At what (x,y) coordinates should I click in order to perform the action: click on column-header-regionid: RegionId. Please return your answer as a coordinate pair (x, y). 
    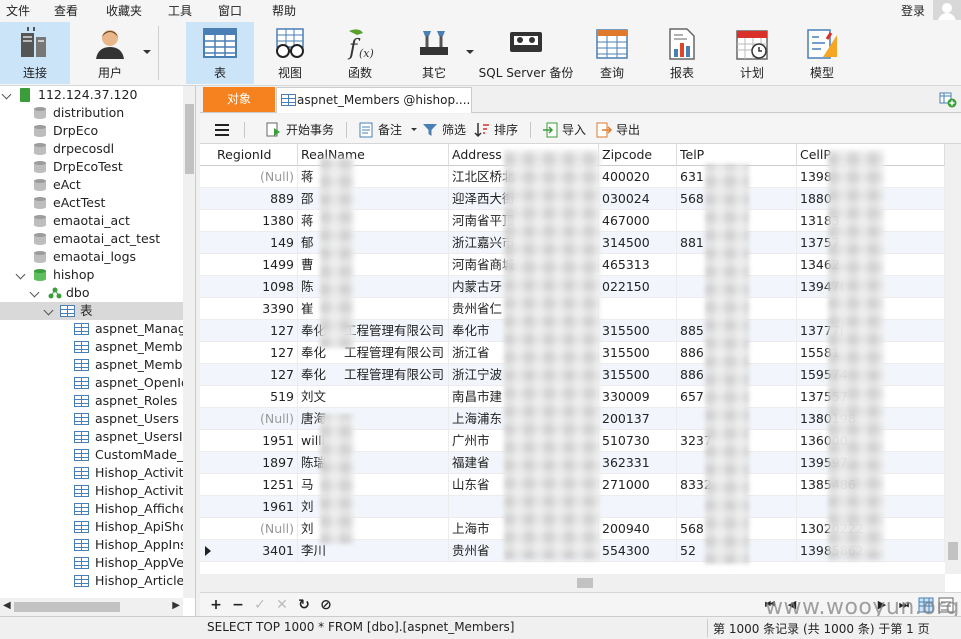
    Looking at the image, I should click on (256, 155).